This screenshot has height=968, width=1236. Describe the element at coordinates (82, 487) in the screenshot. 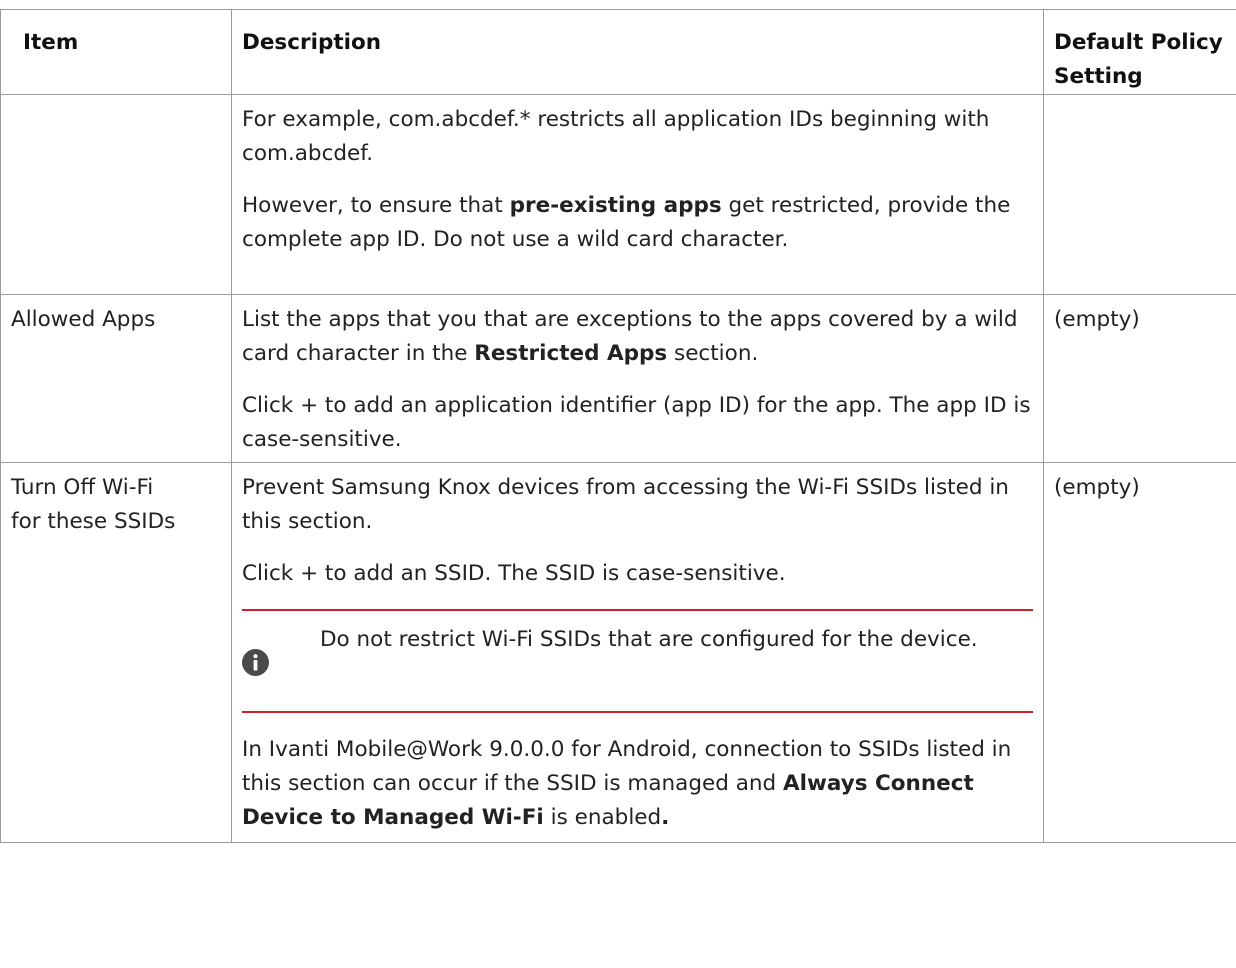

I see `item-line: Turn Off Wi-Fi` at that location.